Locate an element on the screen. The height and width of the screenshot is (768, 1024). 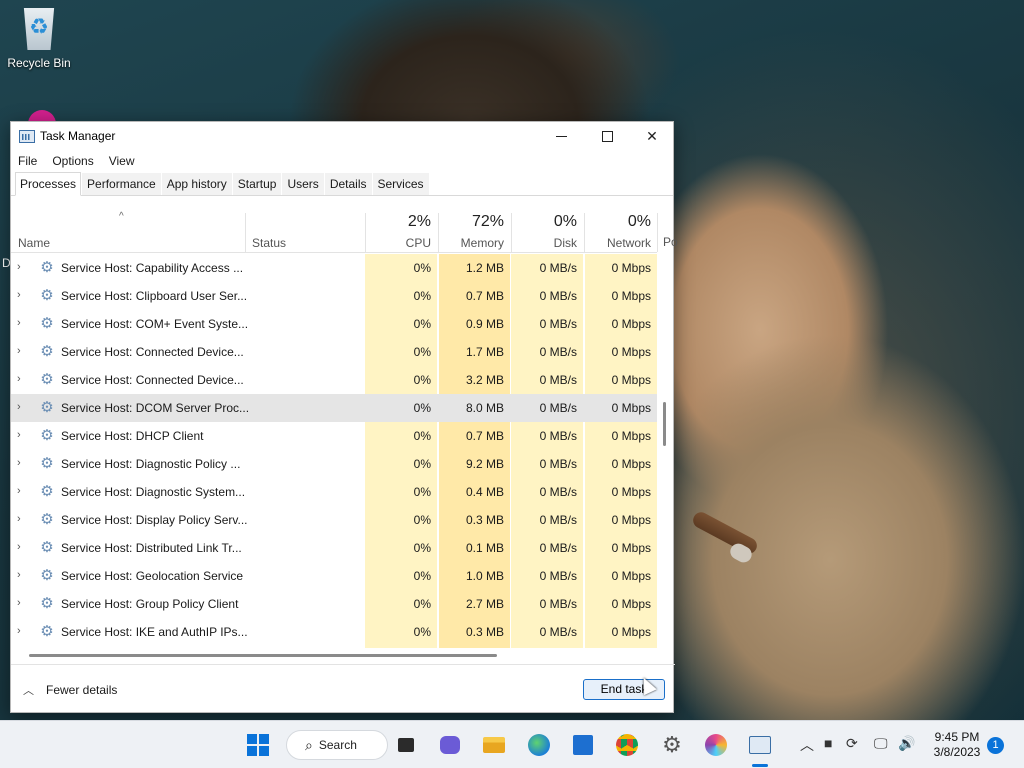
tray-app-icon: ■ is located at coordinates (828, 743).